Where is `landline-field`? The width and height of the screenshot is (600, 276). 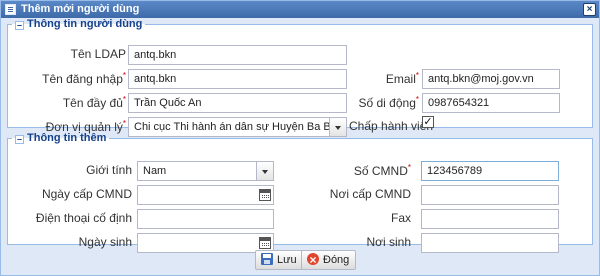 landline-field is located at coordinates (205, 219).